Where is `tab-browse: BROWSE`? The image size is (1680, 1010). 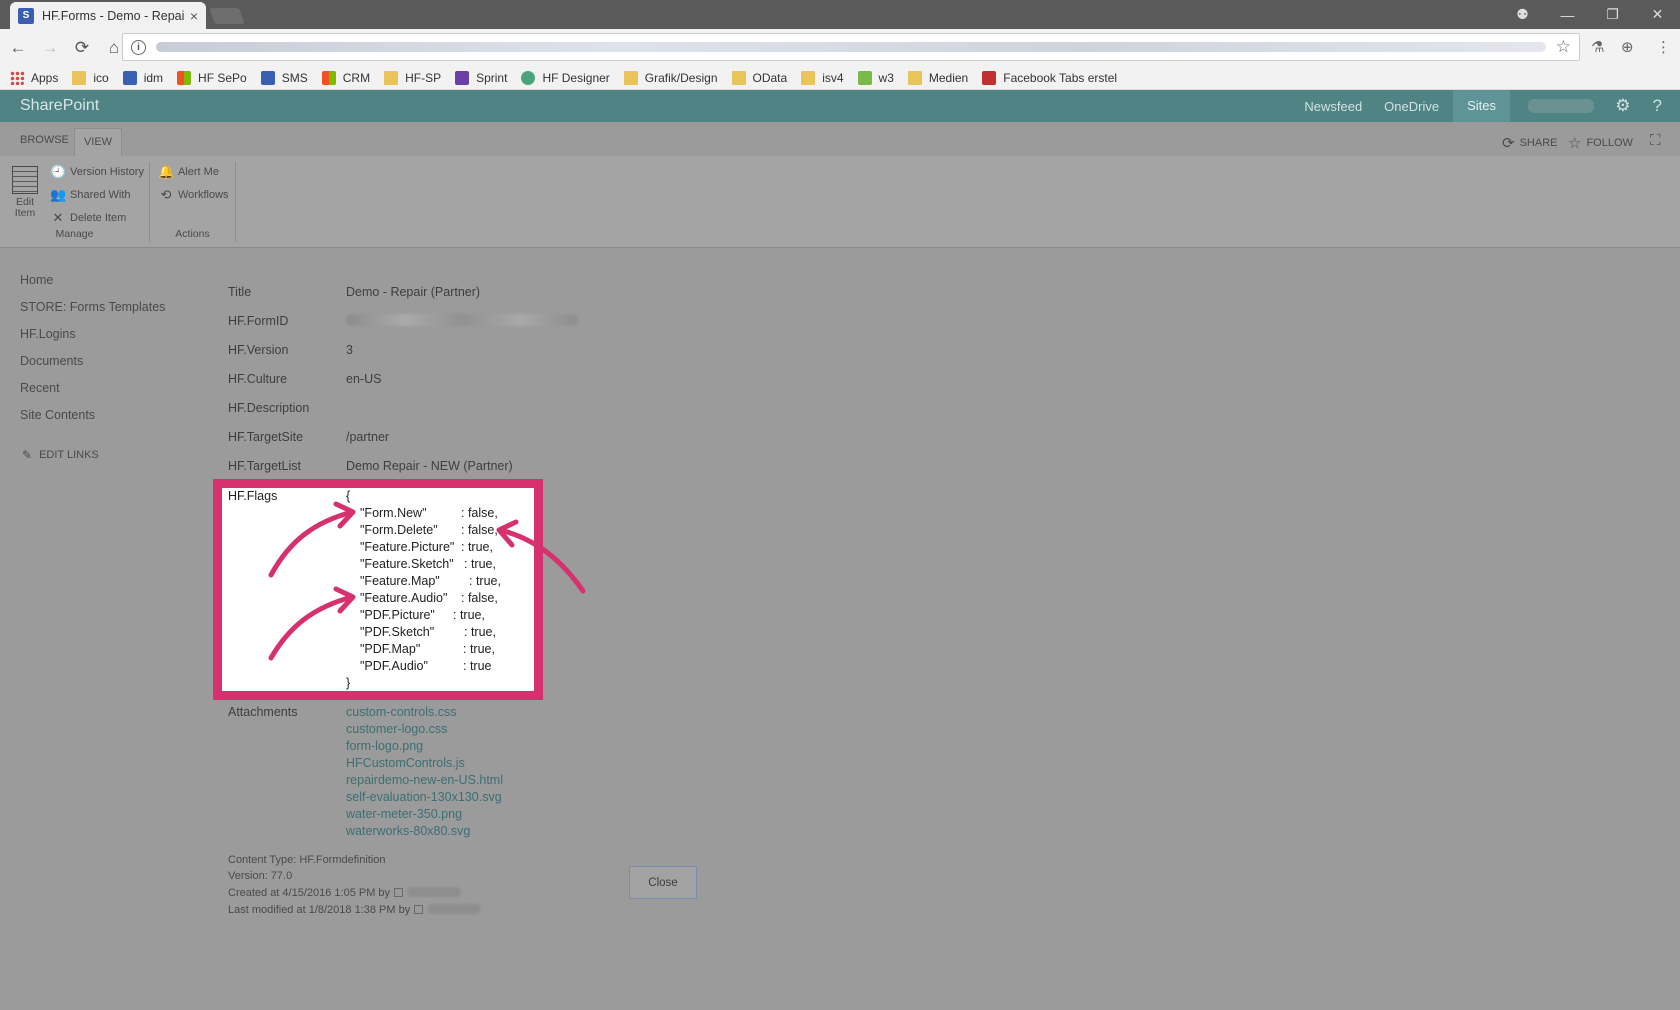
tab-browse: BROWSE is located at coordinates (44, 140).